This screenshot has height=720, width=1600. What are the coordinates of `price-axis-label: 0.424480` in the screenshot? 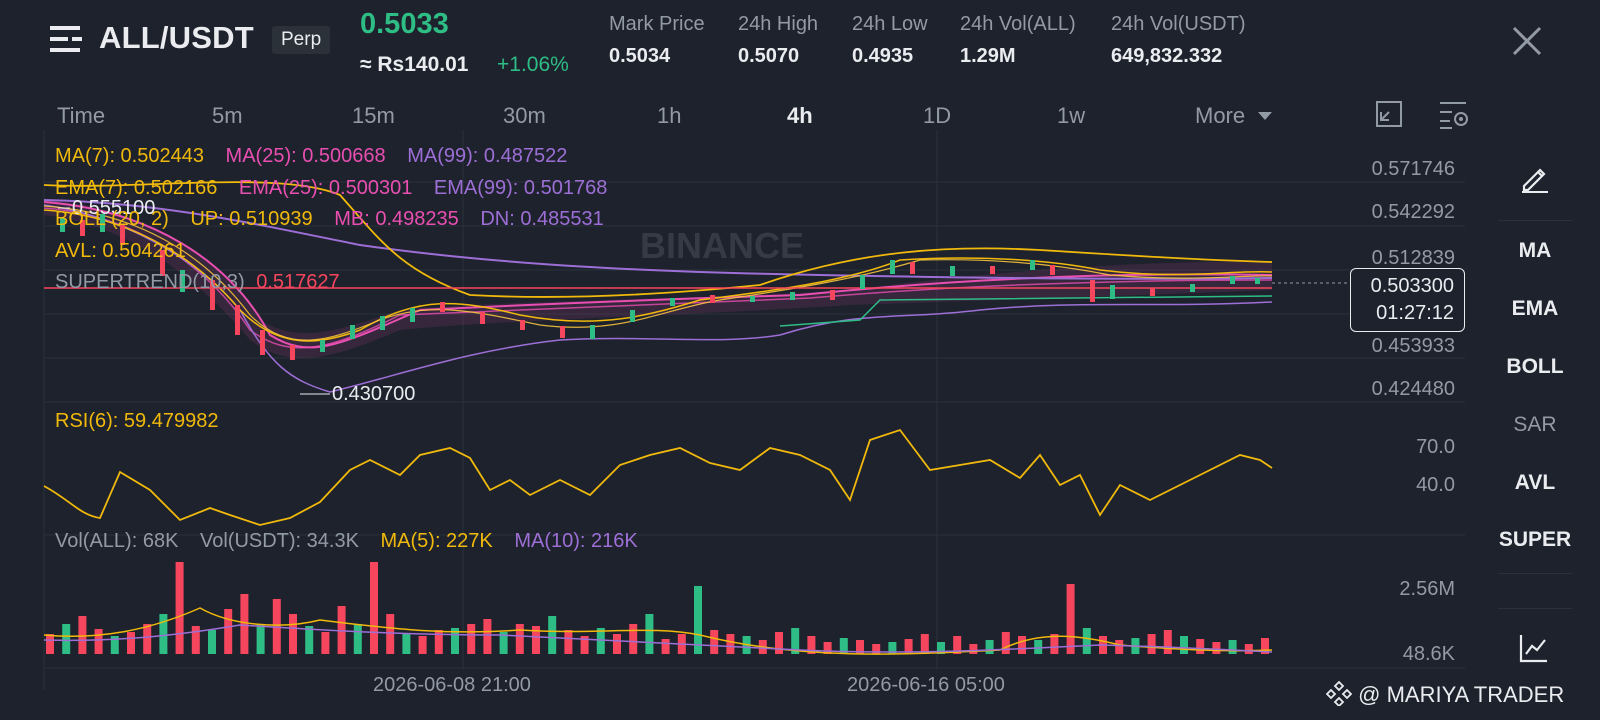 It's located at (1413, 389).